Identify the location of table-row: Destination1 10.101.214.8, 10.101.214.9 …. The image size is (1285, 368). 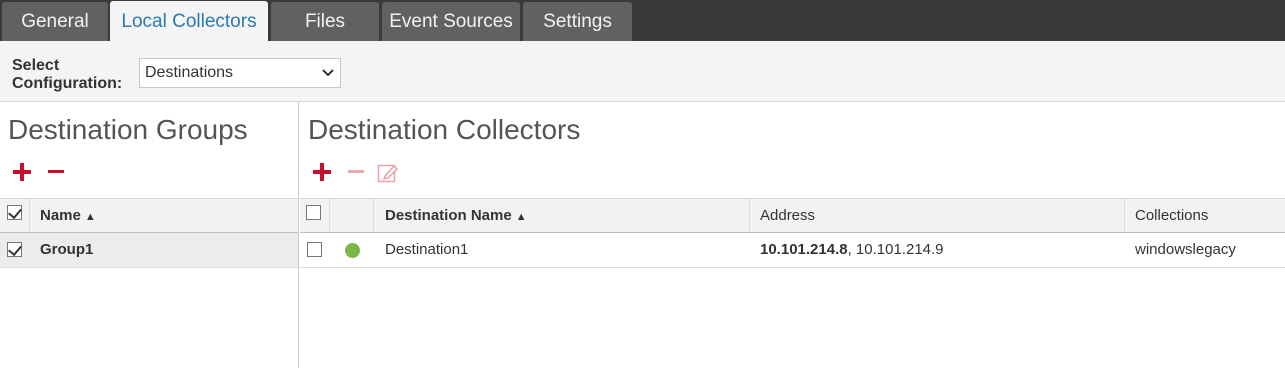
(792, 250).